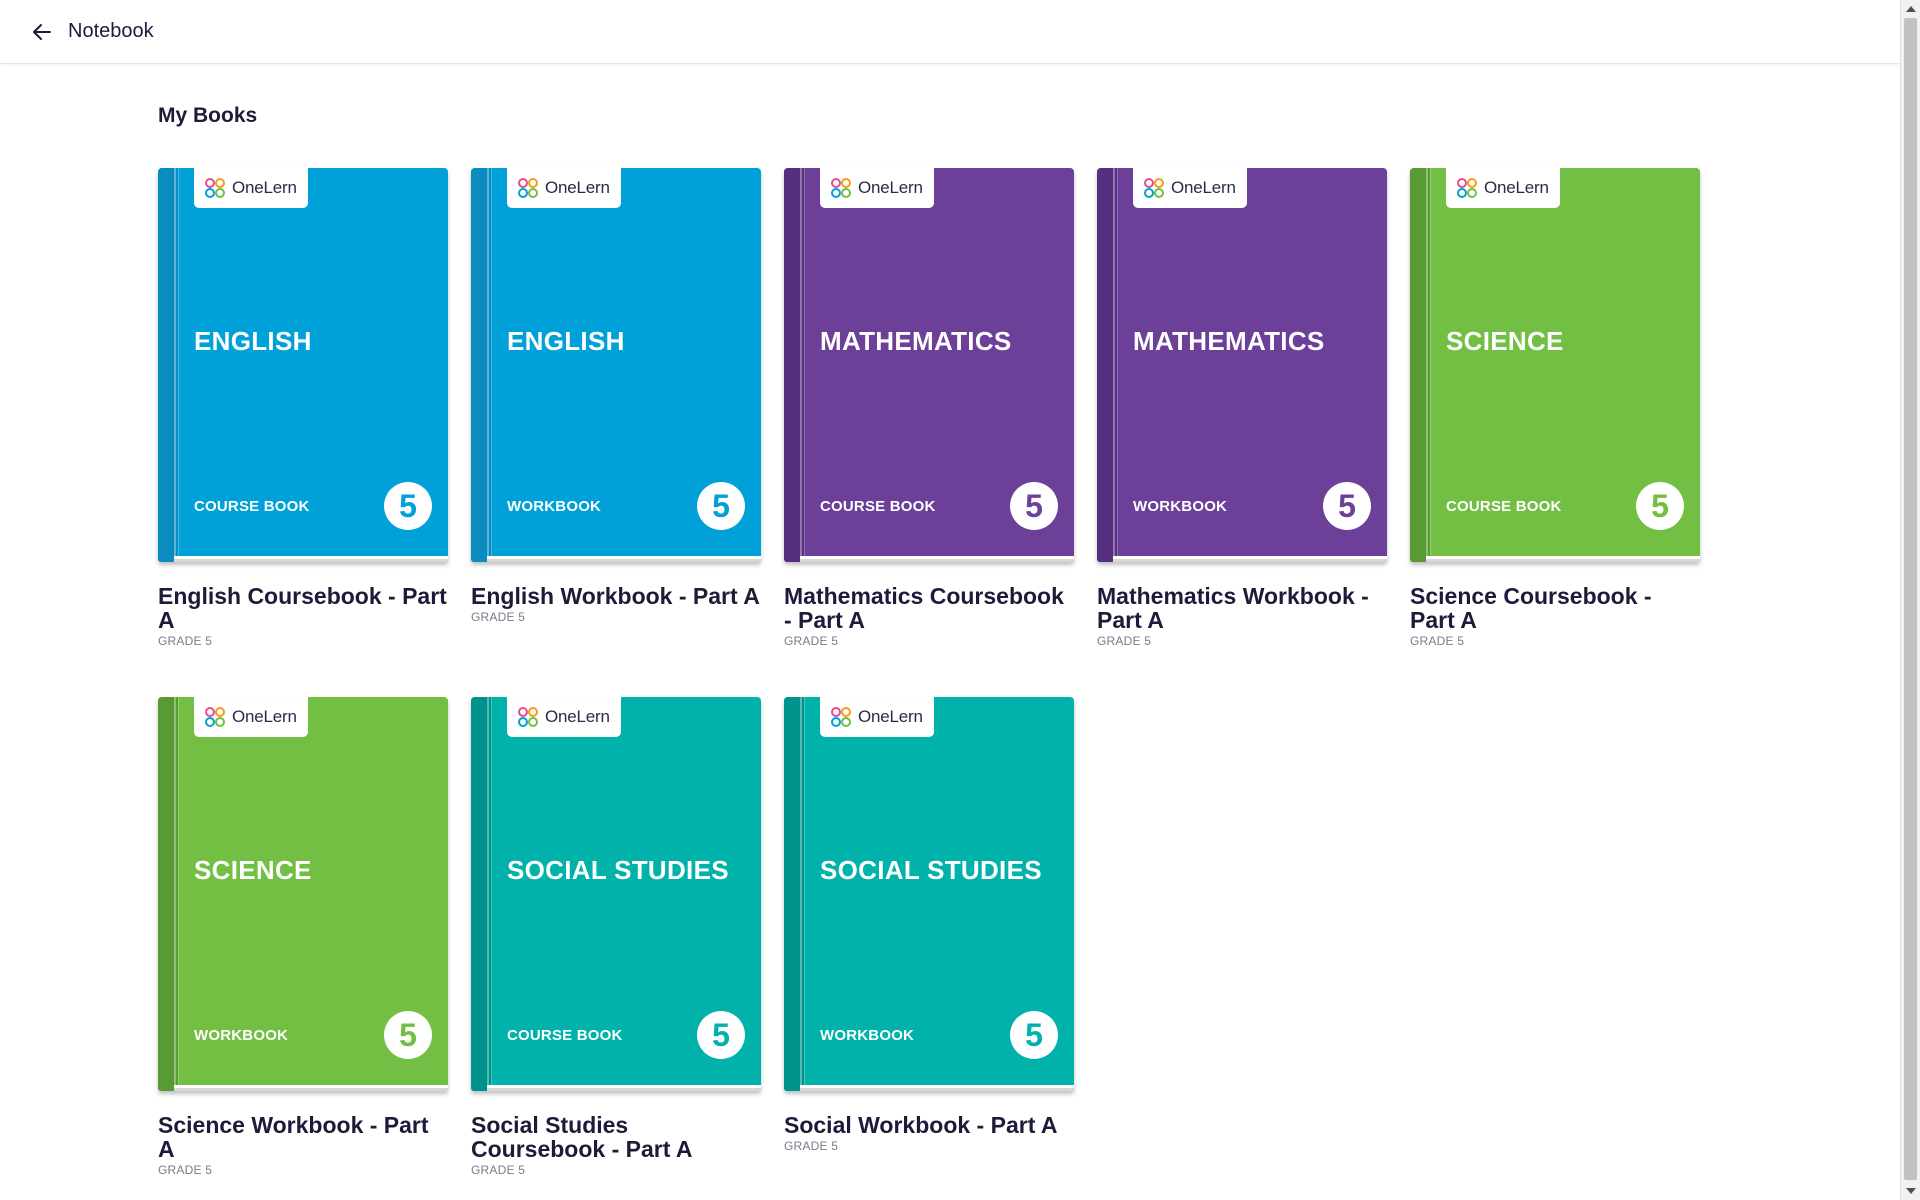 This screenshot has width=1920, height=1200. Describe the element at coordinates (929, 894) in the screenshot. I see `book-cover: OneLern SOCIAL STUDIES WORKBOOK 5` at that location.